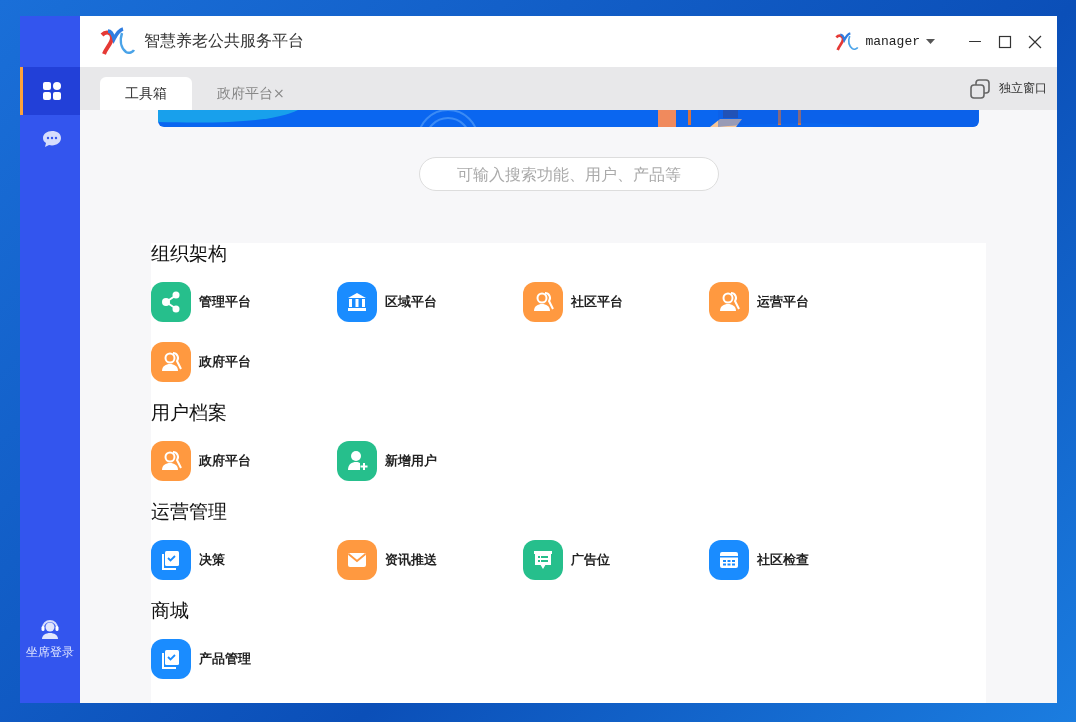  What do you see at coordinates (1005, 41) in the screenshot?
I see `maximize-icon` at bounding box center [1005, 41].